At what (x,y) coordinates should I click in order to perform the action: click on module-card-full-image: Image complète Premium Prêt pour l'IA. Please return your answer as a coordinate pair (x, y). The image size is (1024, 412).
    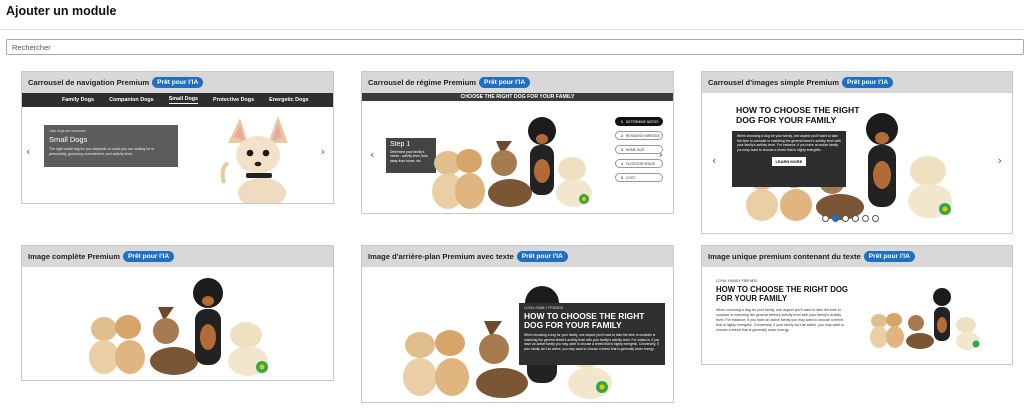
    Looking at the image, I should click on (177, 313).